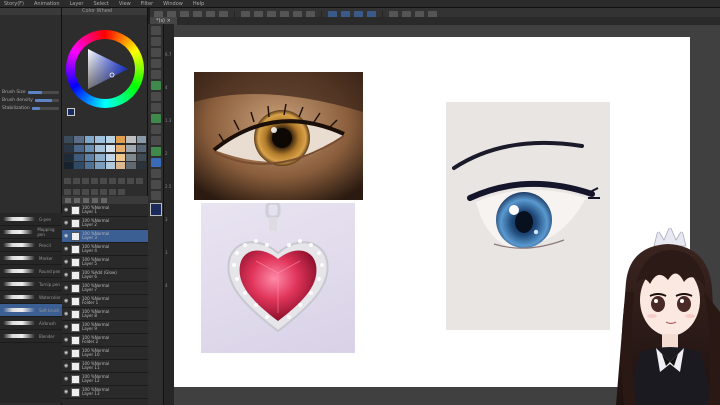 The image size is (720, 405). What do you see at coordinates (31, 258) in the screenshot?
I see `sub-tool-item: Marker` at bounding box center [31, 258].